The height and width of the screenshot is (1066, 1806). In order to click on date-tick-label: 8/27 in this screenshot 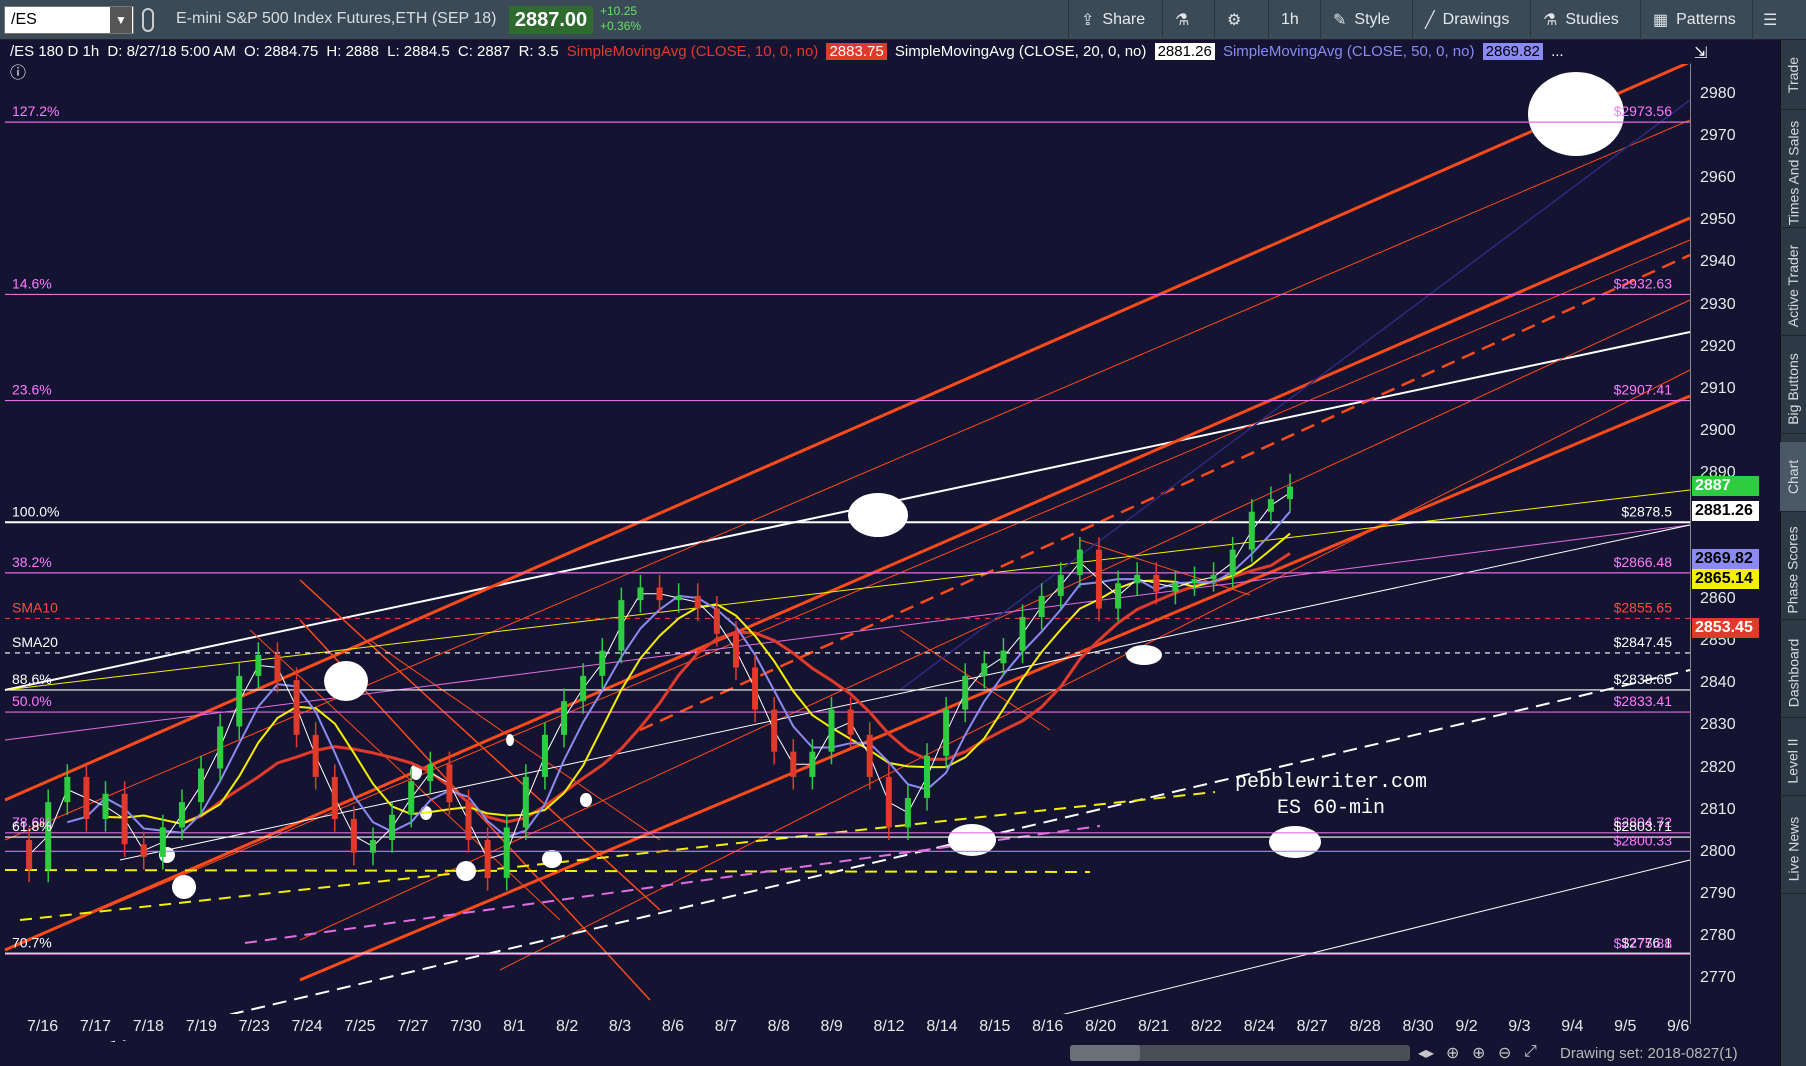, I will do `click(1312, 1026)`.